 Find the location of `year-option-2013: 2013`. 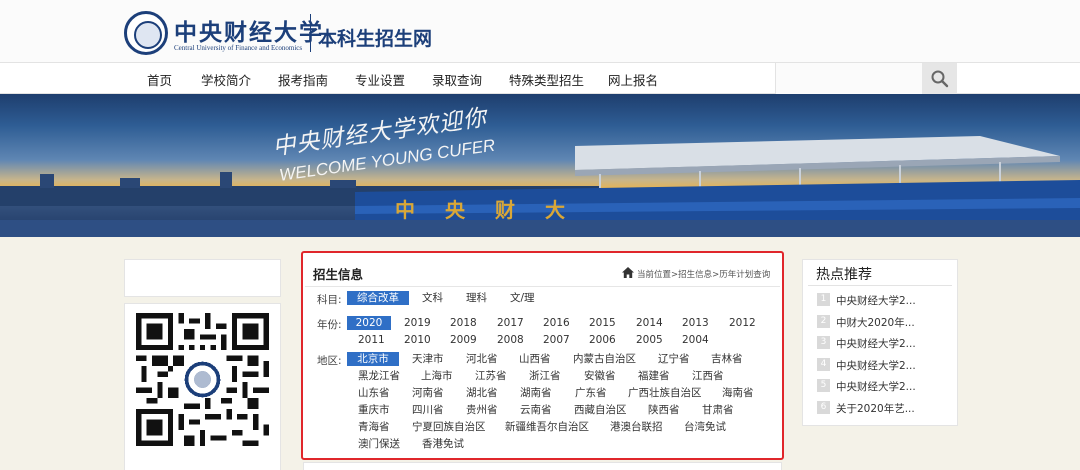

year-option-2013: 2013 is located at coordinates (695, 323).